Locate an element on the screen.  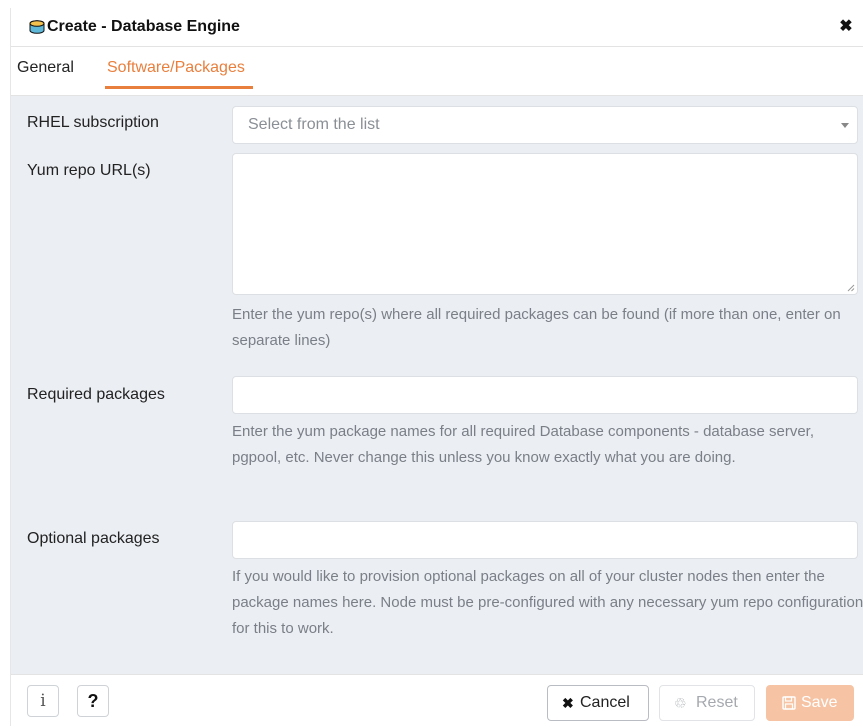
optional-packages-input is located at coordinates (545, 540).